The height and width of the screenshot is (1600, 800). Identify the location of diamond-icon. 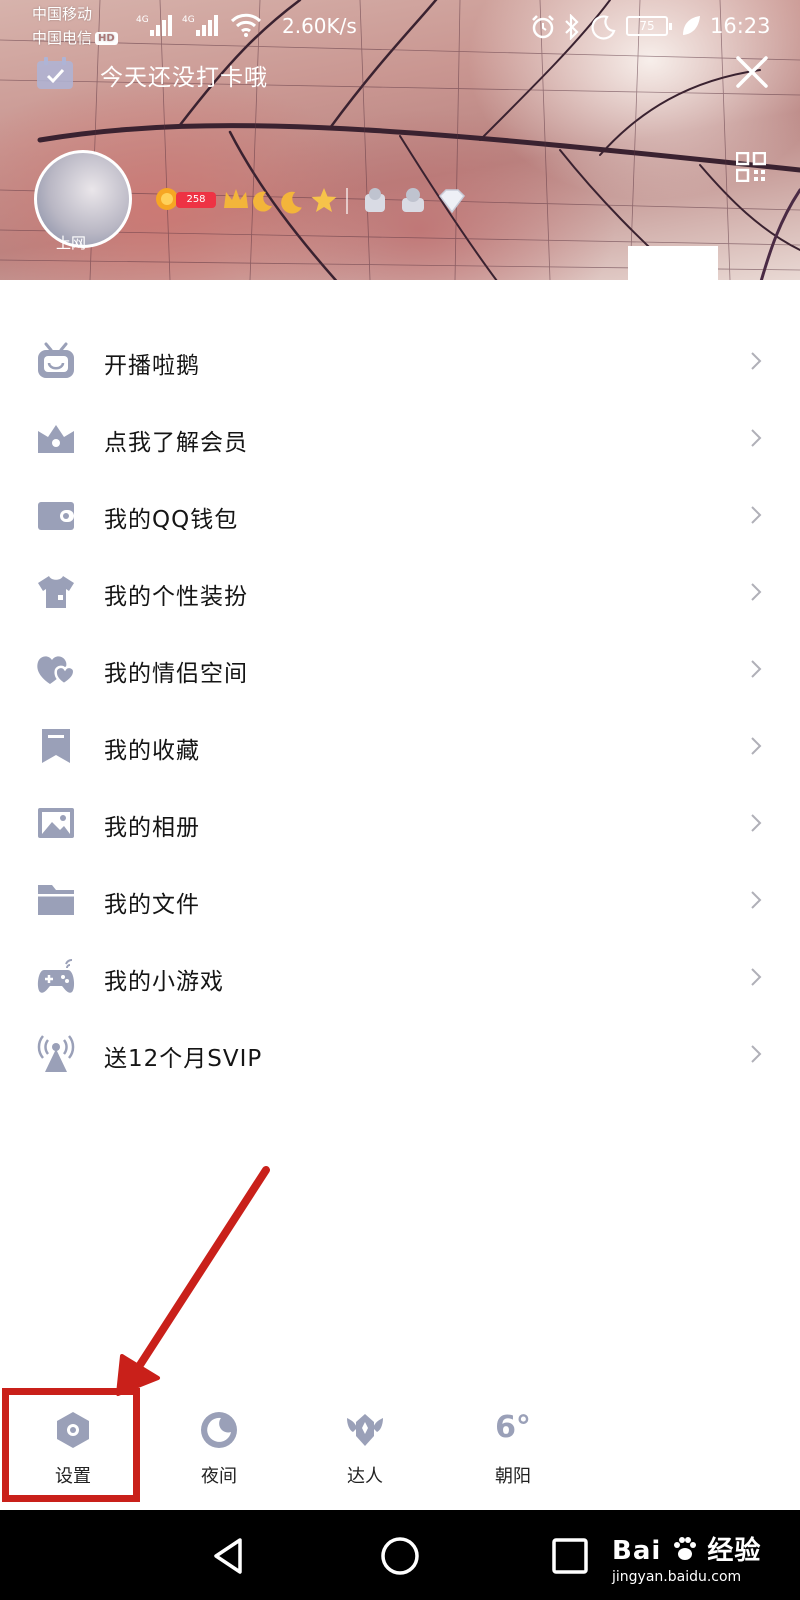
(452, 201).